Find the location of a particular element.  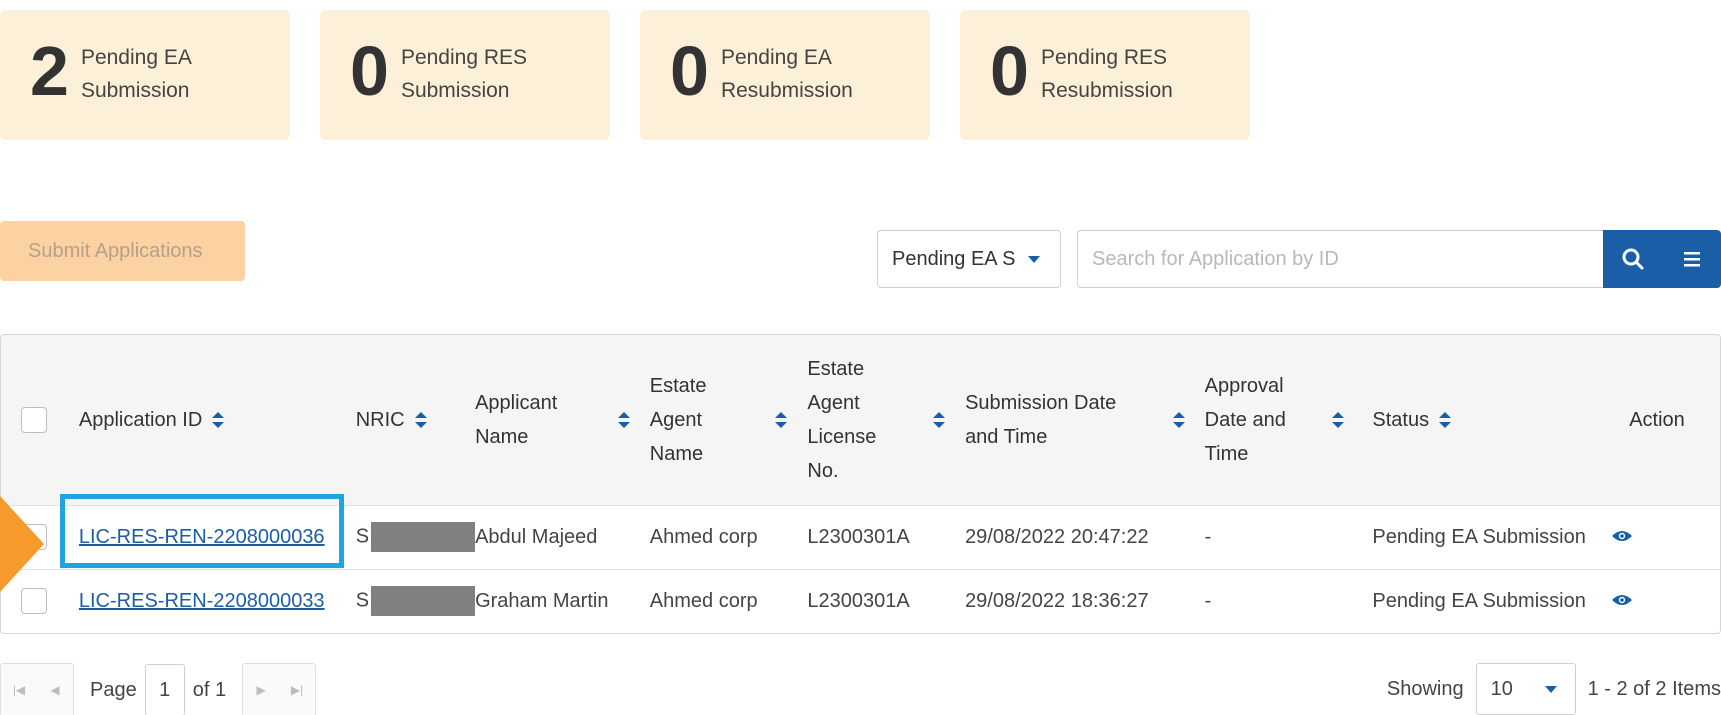

summary-card-pending-res-resubmission: 0 Pending RES Resubmission is located at coordinates (1105, 75).